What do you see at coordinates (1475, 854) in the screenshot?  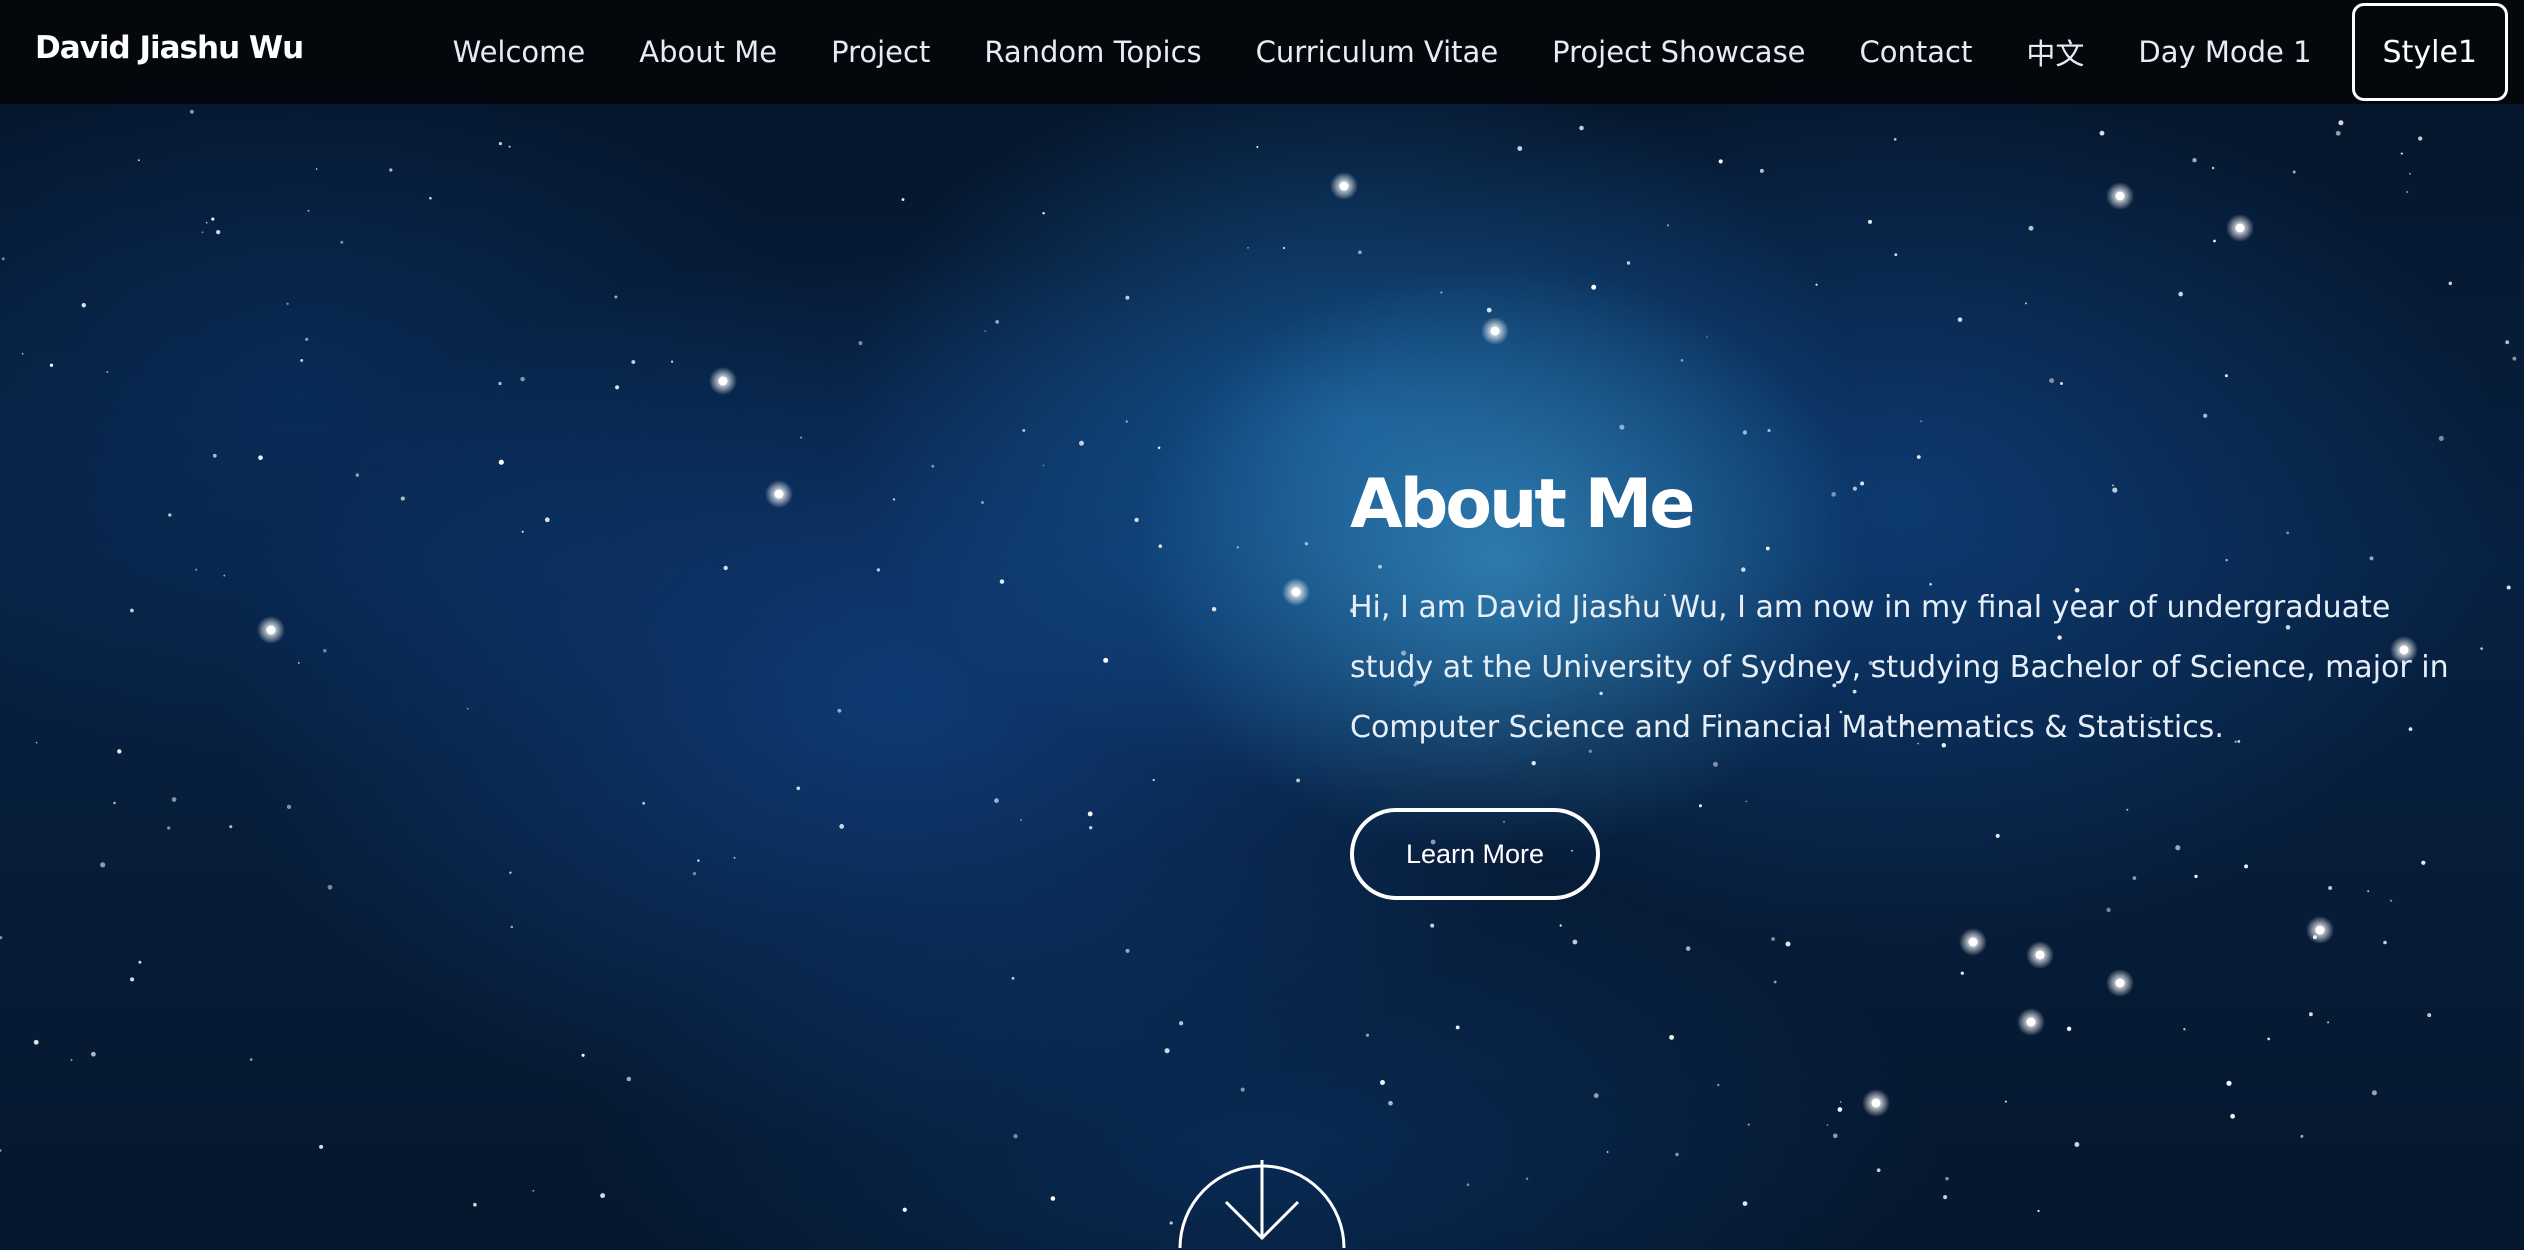 I see `learn-more-button: Learn More` at bounding box center [1475, 854].